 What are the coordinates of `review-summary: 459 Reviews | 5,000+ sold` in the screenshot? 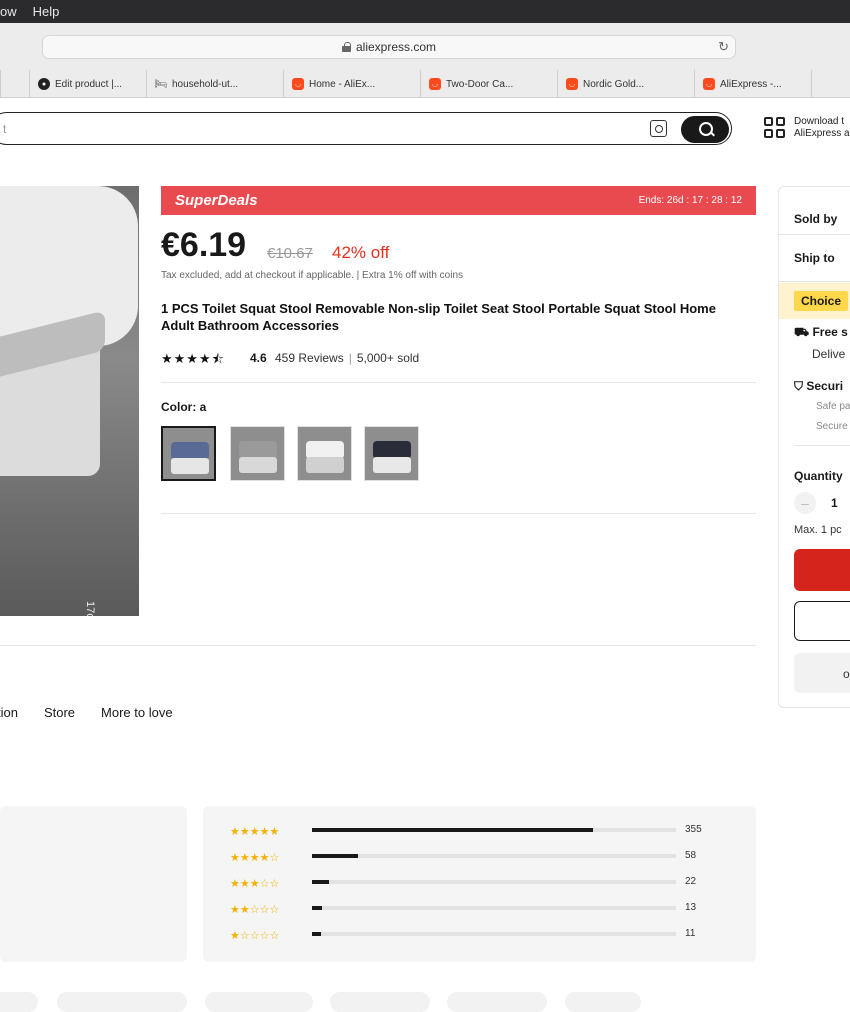 It's located at (347, 358).